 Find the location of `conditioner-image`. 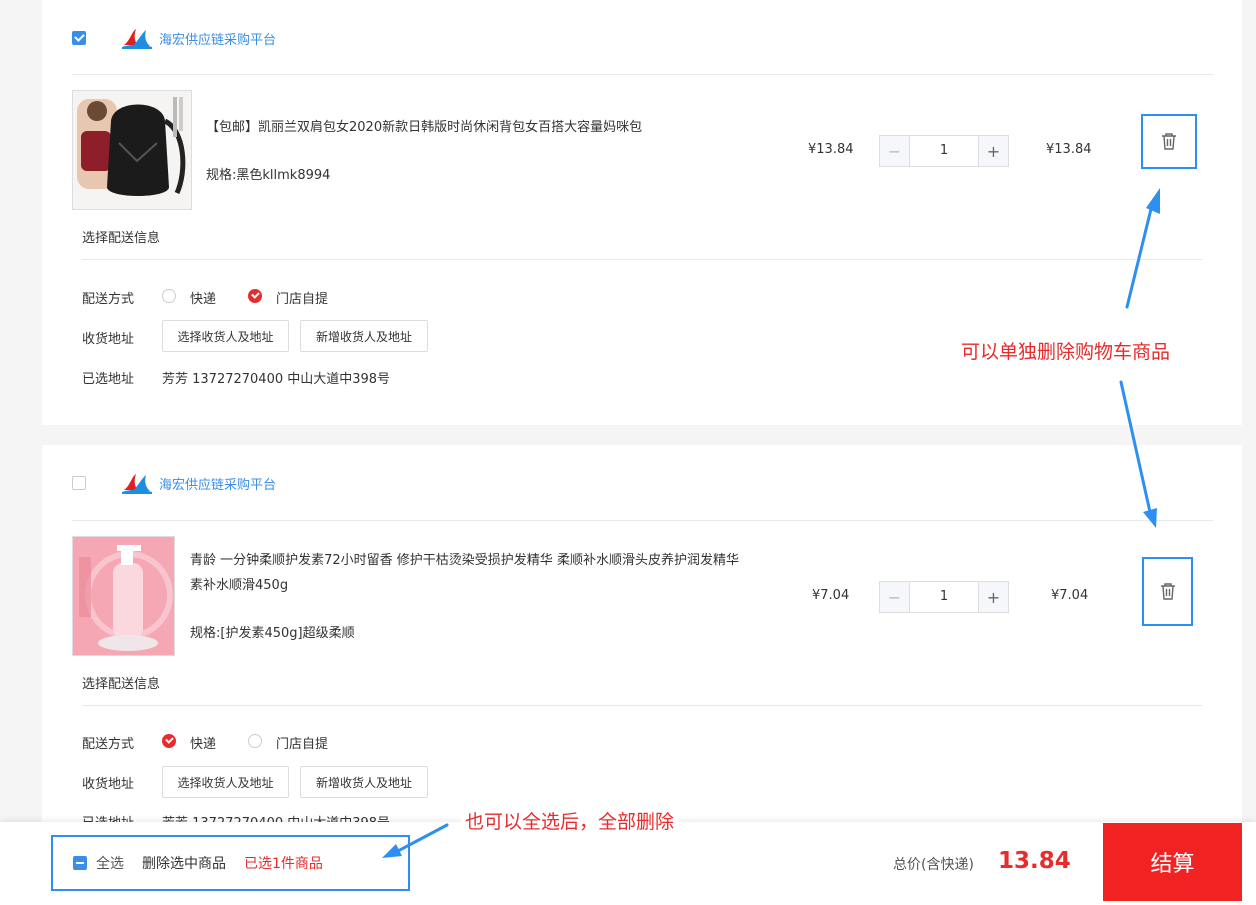

conditioner-image is located at coordinates (123, 596).